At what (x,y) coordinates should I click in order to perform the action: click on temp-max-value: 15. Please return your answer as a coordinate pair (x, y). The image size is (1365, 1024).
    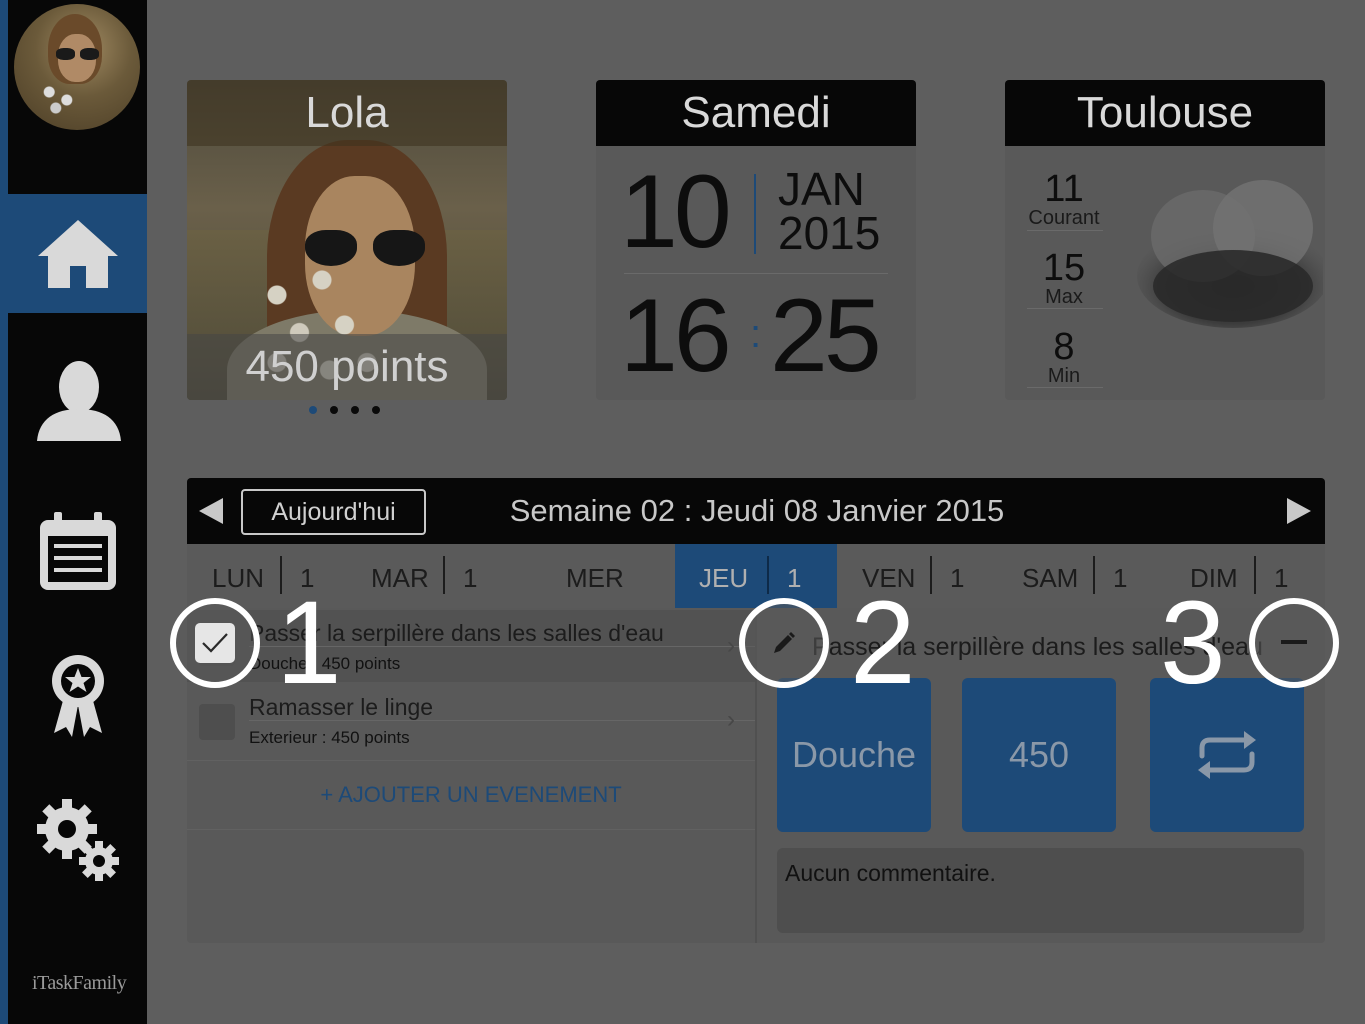
    Looking at the image, I should click on (1064, 268).